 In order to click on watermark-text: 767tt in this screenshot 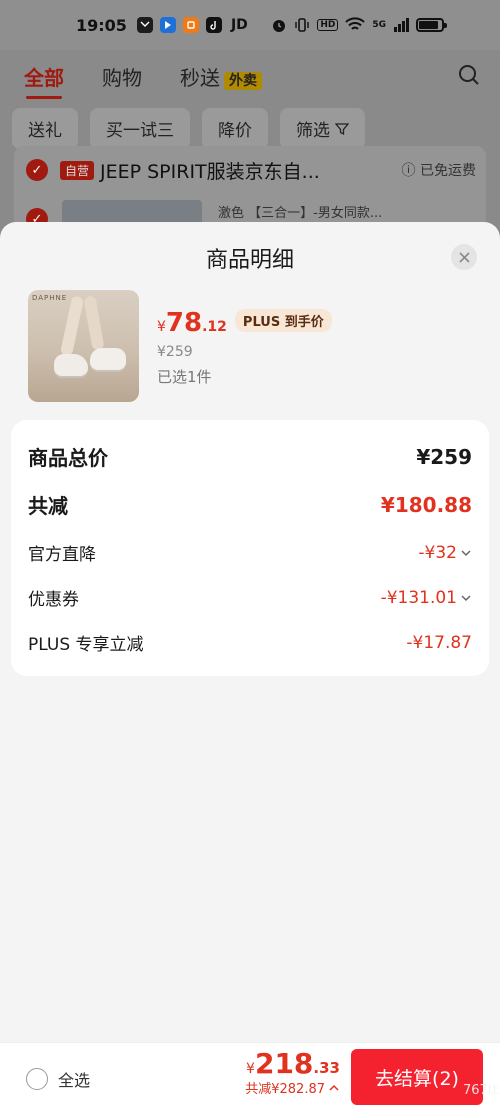, I will do `click(480, 1090)`.